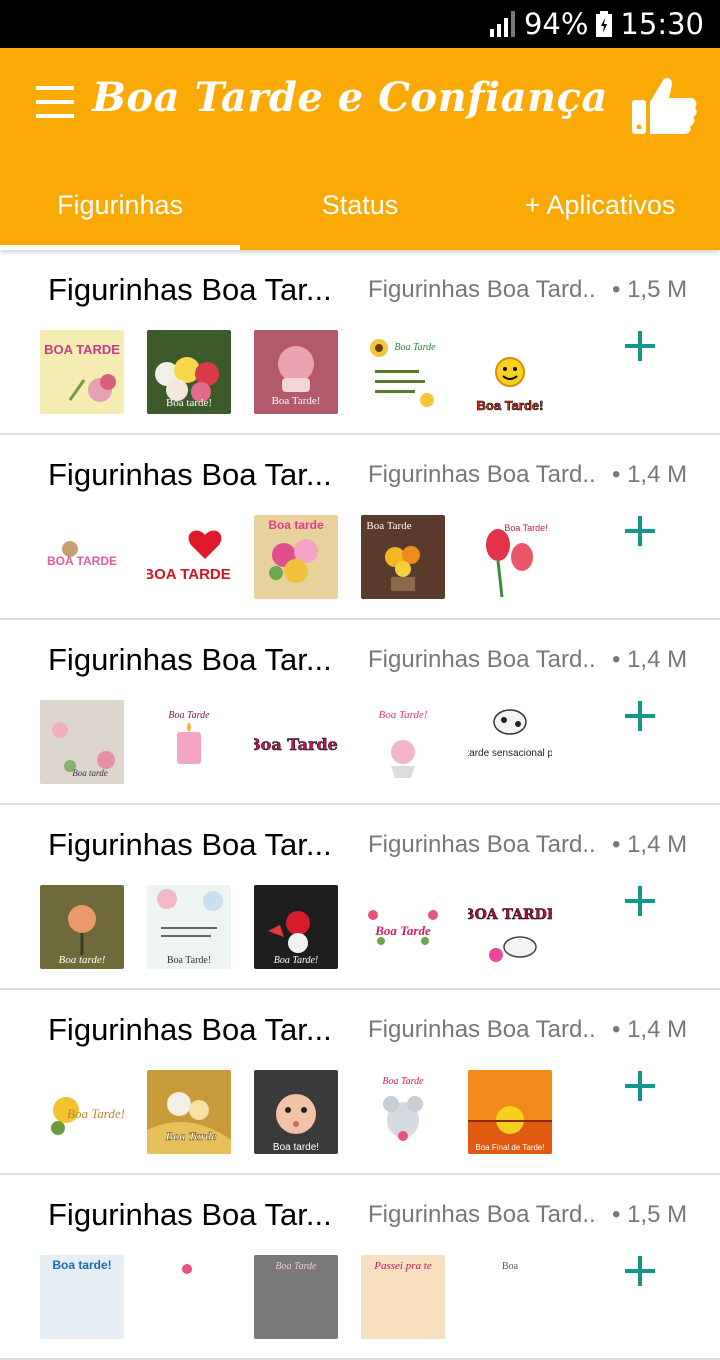  Describe the element at coordinates (350, 97) in the screenshot. I see `app-title: Boa Tarde e Confiança` at that location.